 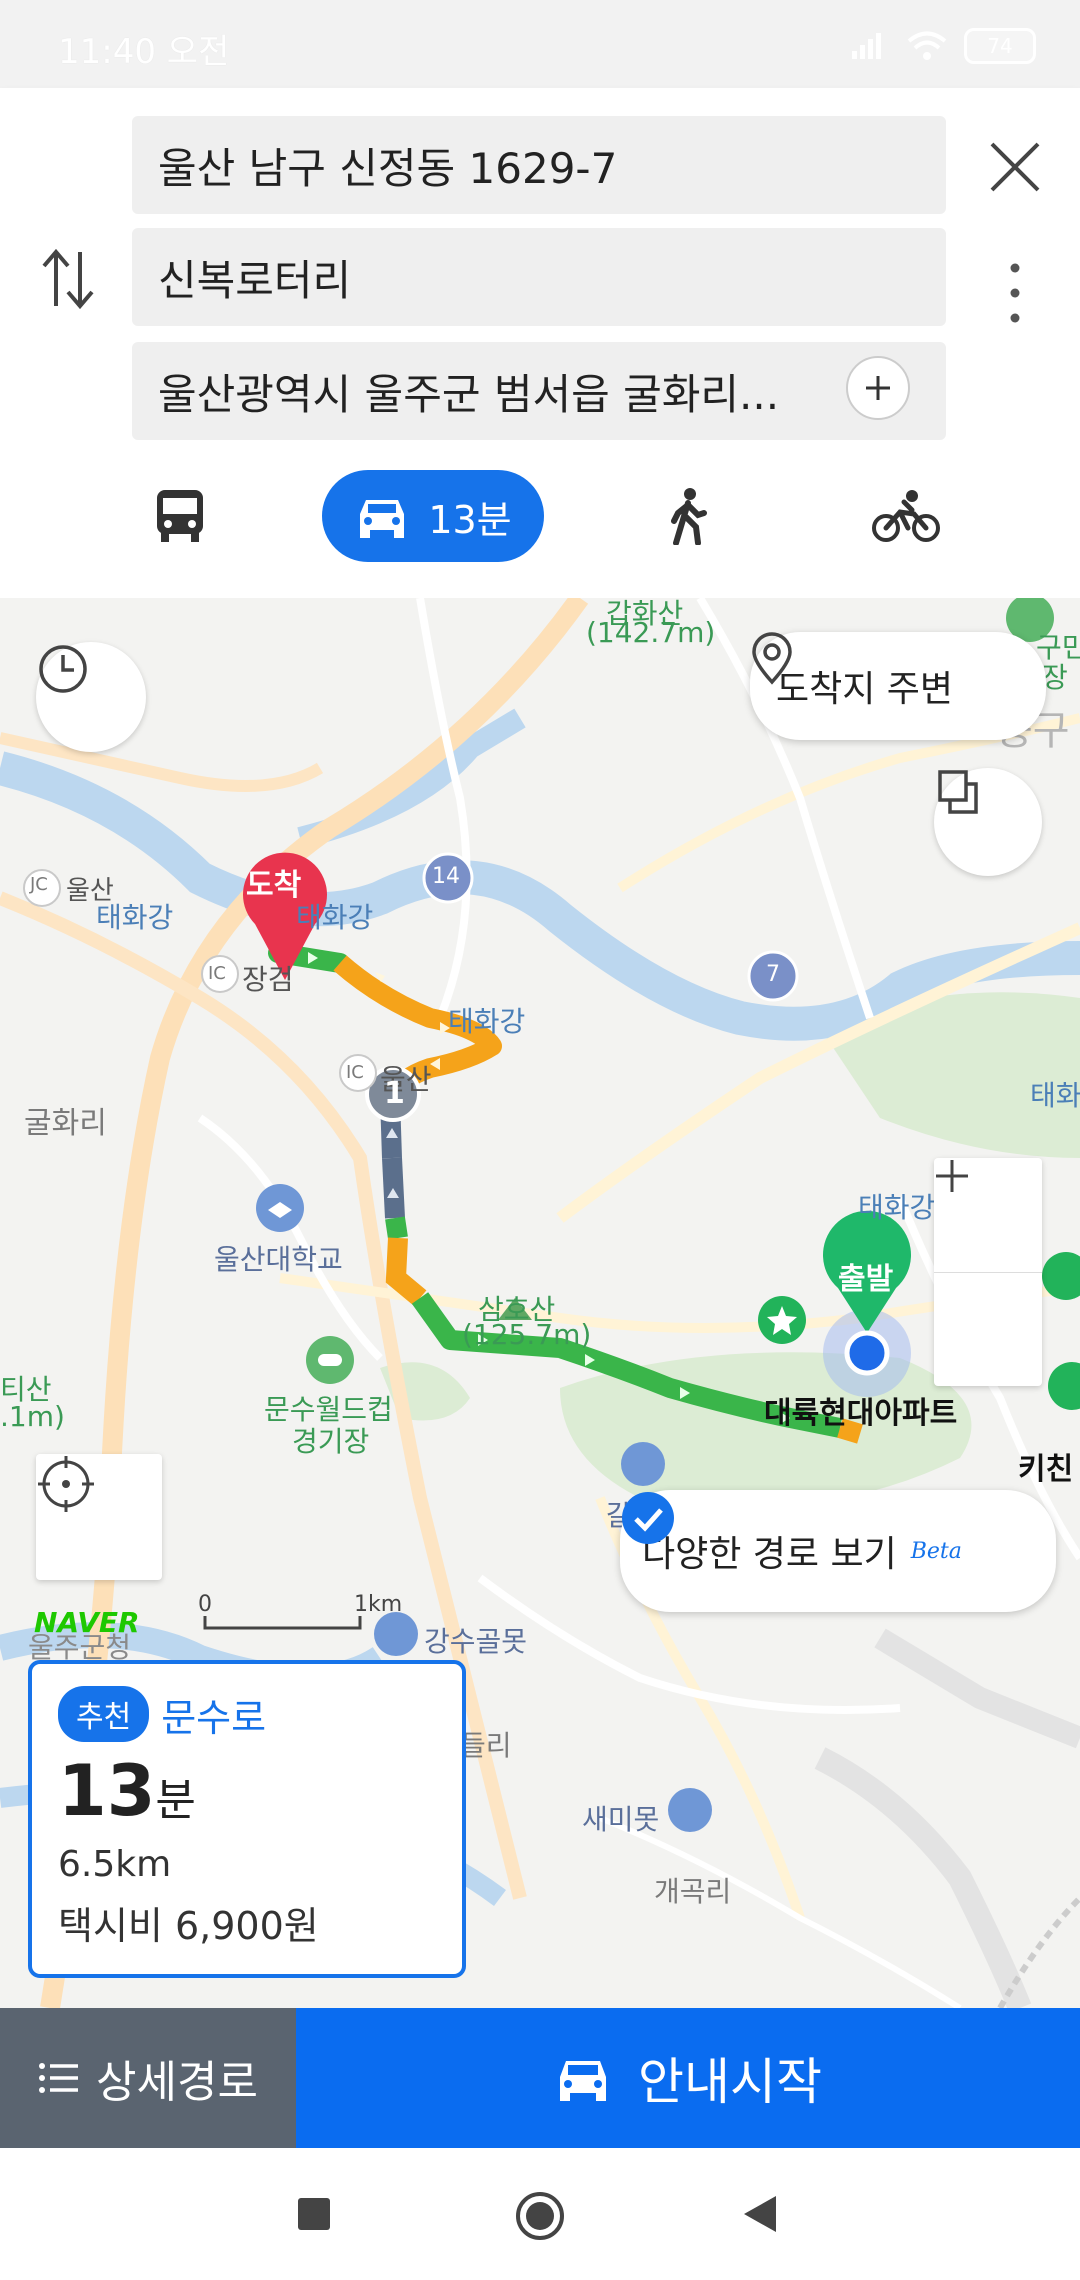 What do you see at coordinates (104, 1714) in the screenshot?
I see `recommended-badge: 추천` at bounding box center [104, 1714].